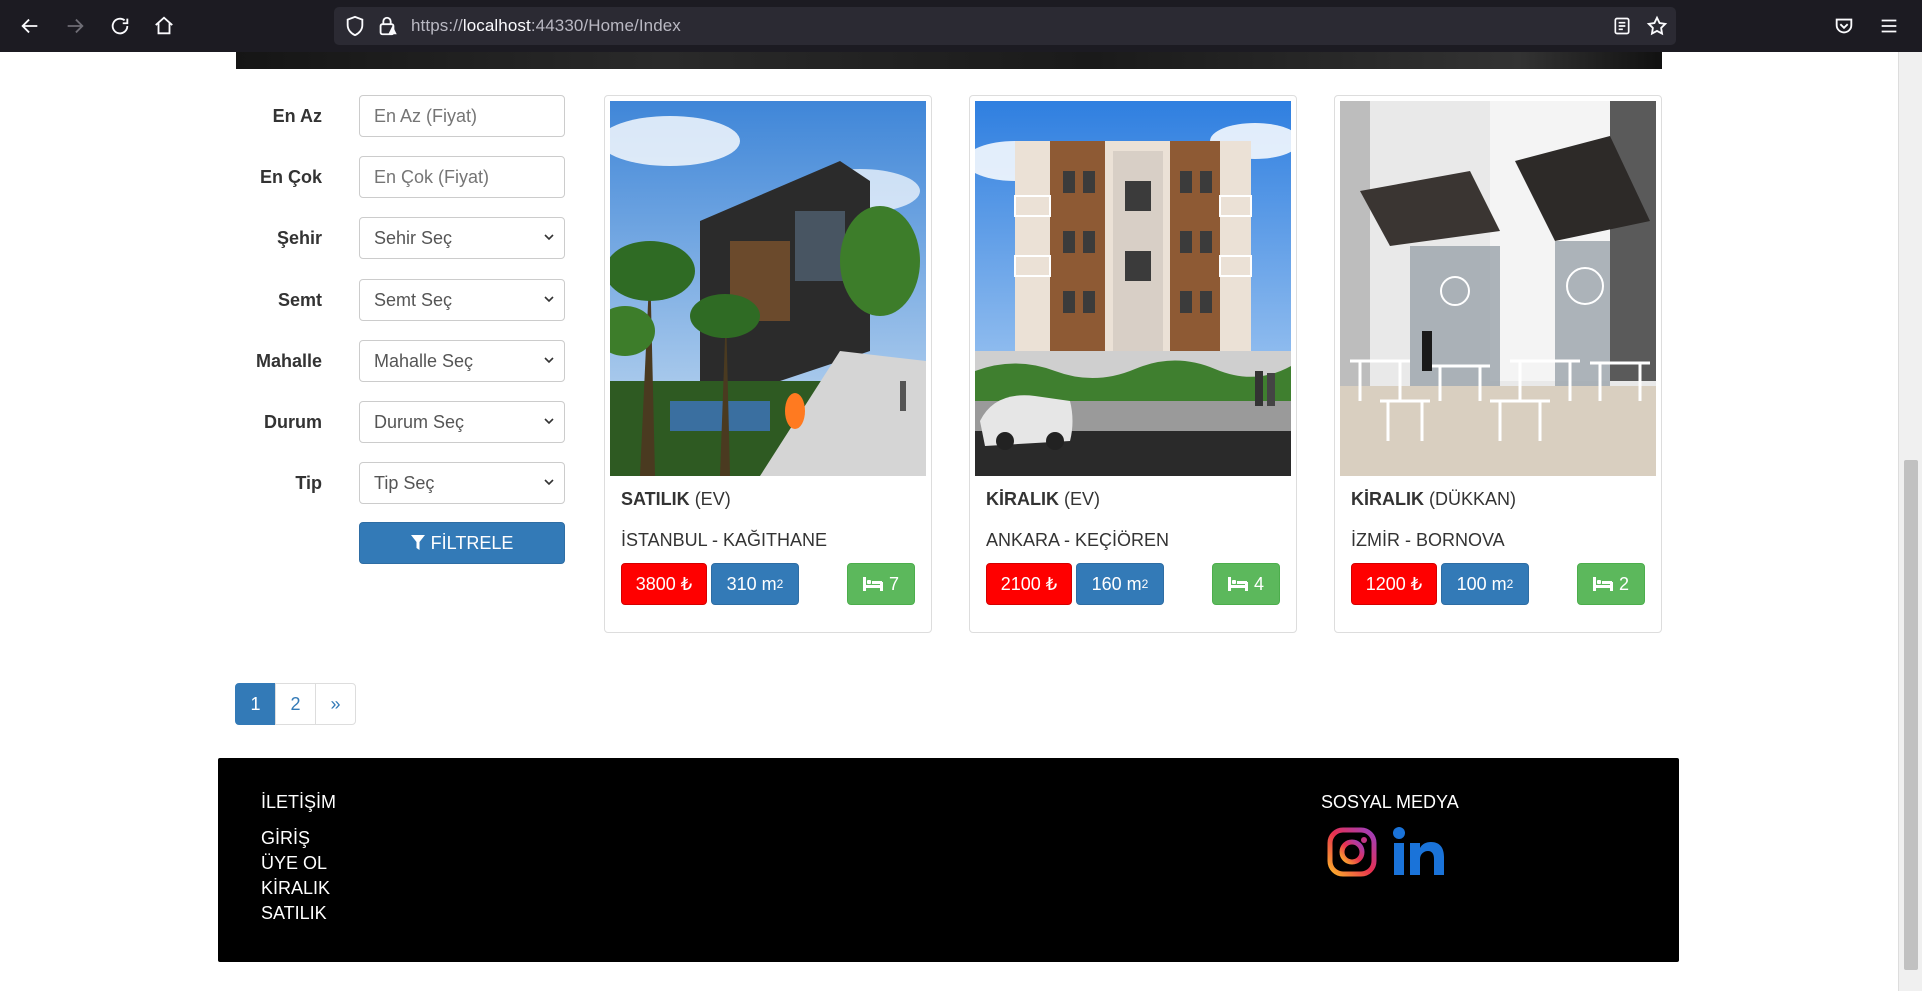 The height and width of the screenshot is (991, 1922). What do you see at coordinates (295, 888) in the screenshot?
I see `footer-link-rent: KİRALIK` at bounding box center [295, 888].